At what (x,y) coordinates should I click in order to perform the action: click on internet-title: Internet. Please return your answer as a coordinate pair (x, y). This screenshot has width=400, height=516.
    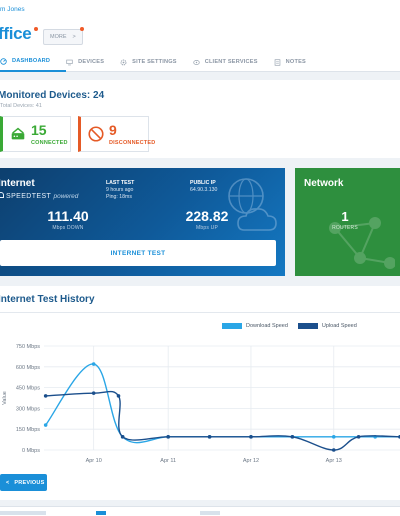
    Looking at the image, I should click on (17, 183).